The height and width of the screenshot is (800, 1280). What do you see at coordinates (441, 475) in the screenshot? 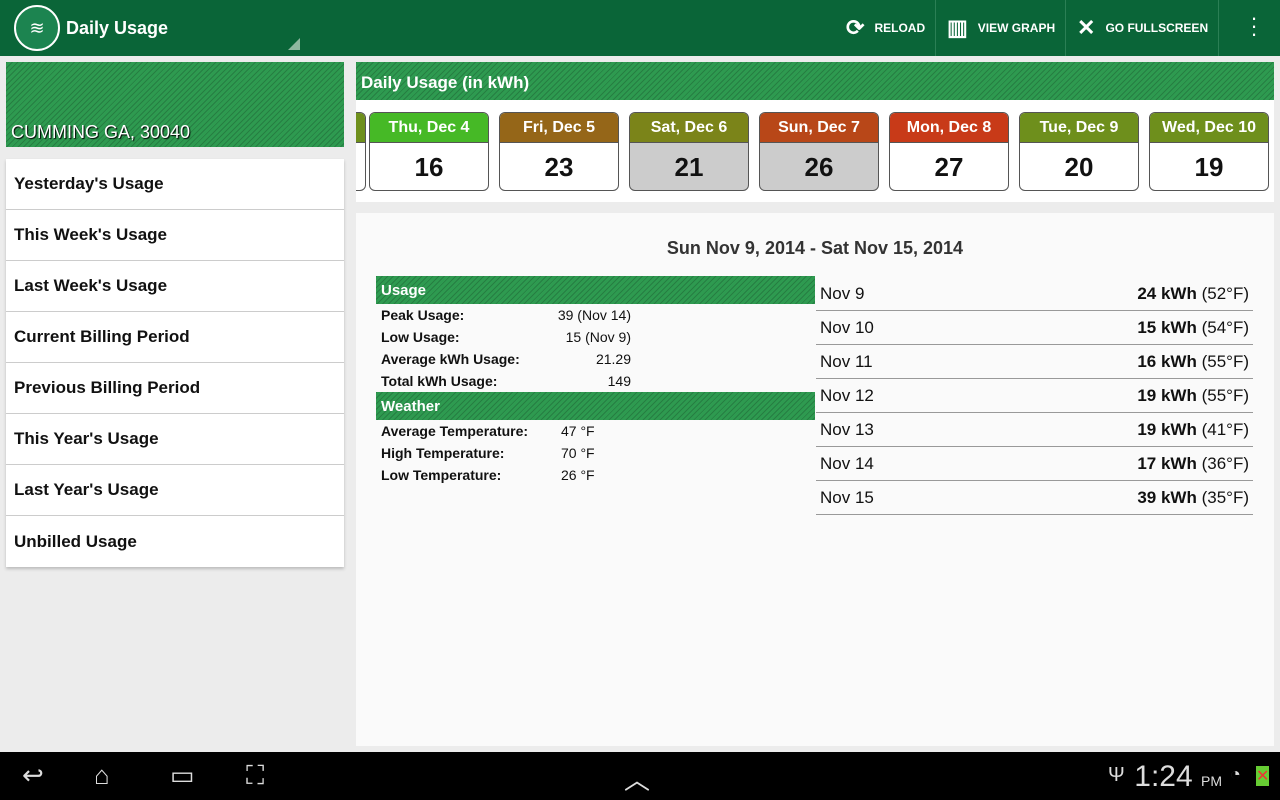
I see `stat-label: Low Temperature:` at bounding box center [441, 475].